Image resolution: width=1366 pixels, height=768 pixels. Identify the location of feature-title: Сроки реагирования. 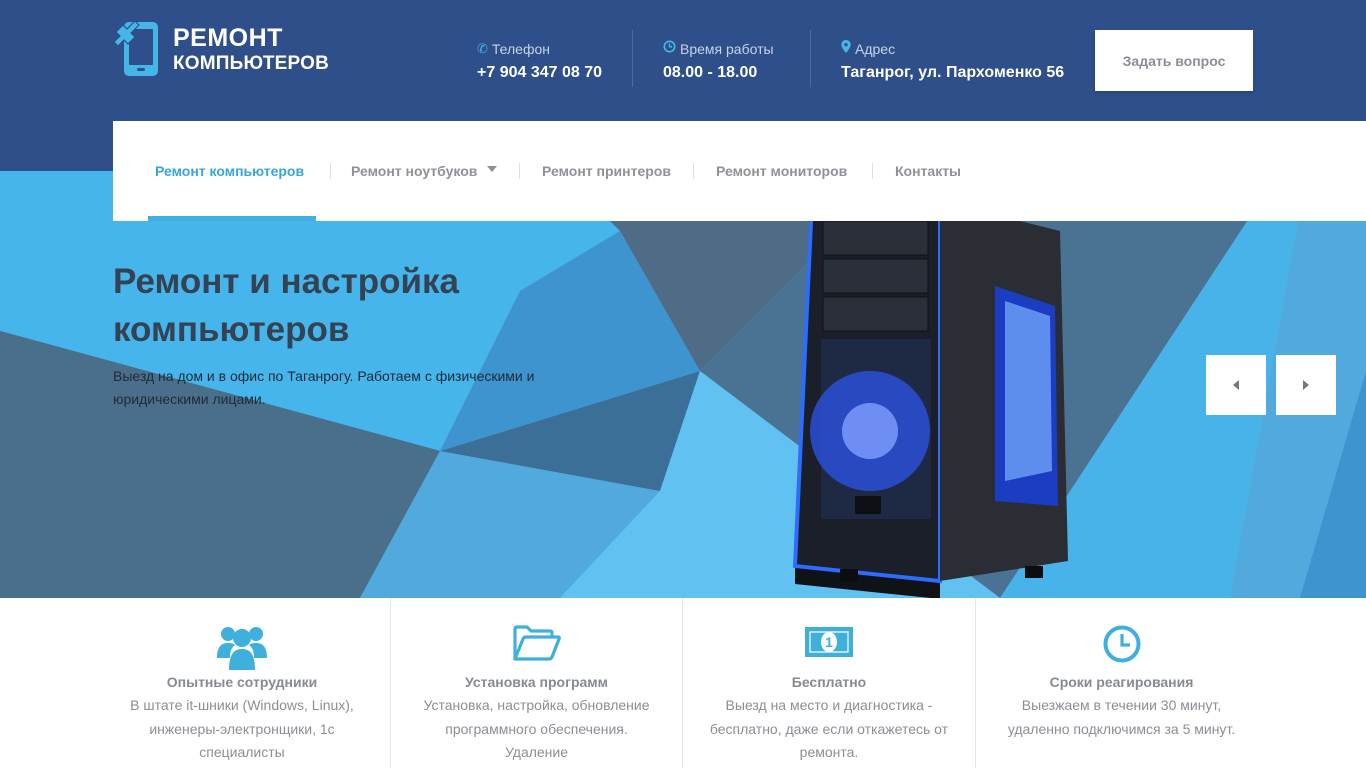
(1121, 682).